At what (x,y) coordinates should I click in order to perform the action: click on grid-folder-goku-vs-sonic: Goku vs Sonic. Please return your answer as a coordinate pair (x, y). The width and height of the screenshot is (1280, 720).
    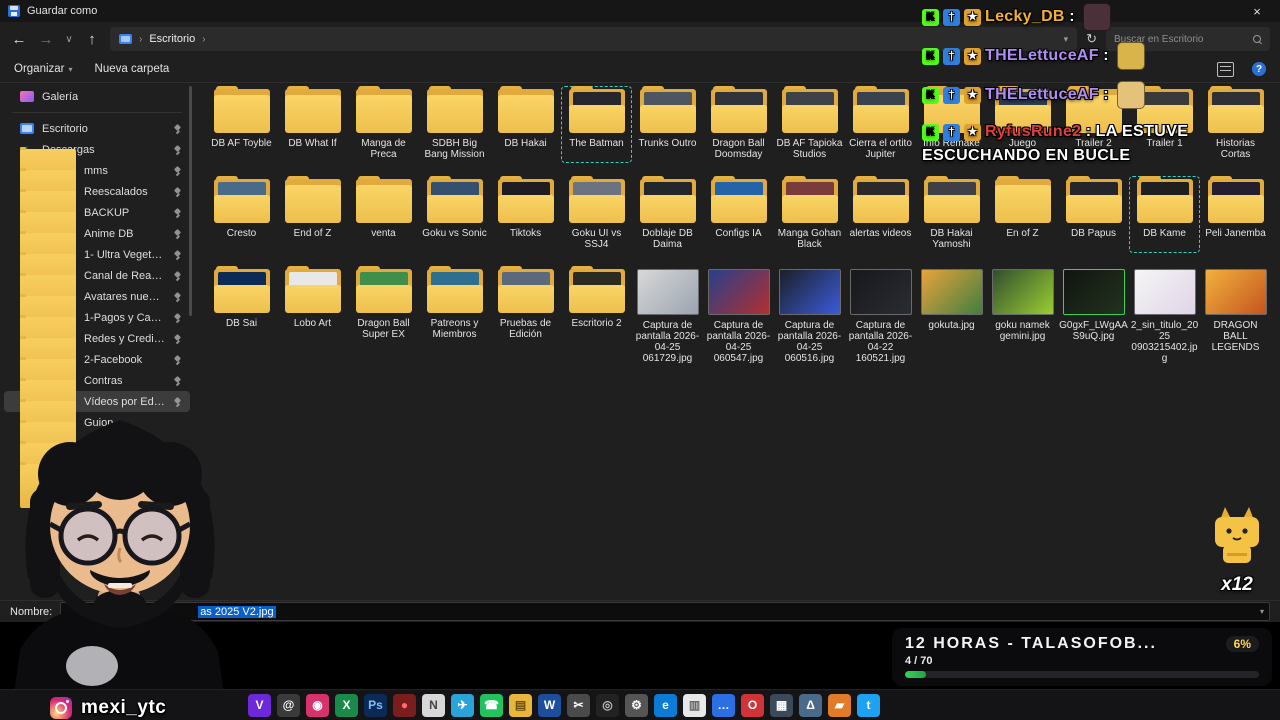
    Looking at the image, I should click on (454, 214).